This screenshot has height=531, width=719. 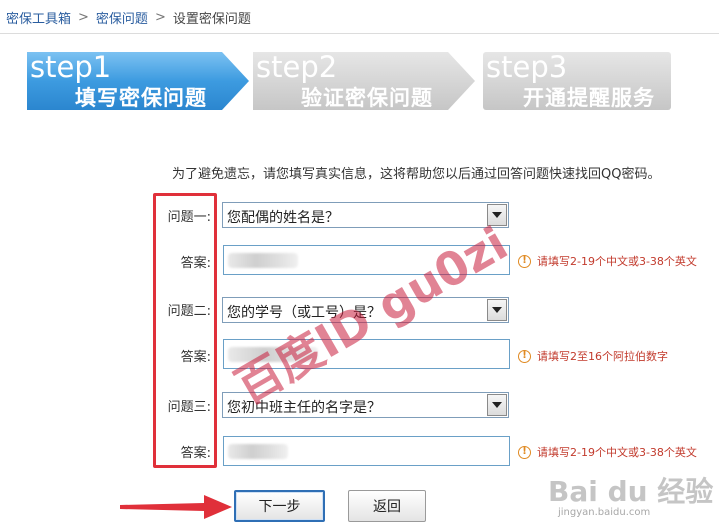 I want to click on breadcrumb: 密保工具箱 > 密保问题 > 设置密保问题, so click(x=128, y=17).